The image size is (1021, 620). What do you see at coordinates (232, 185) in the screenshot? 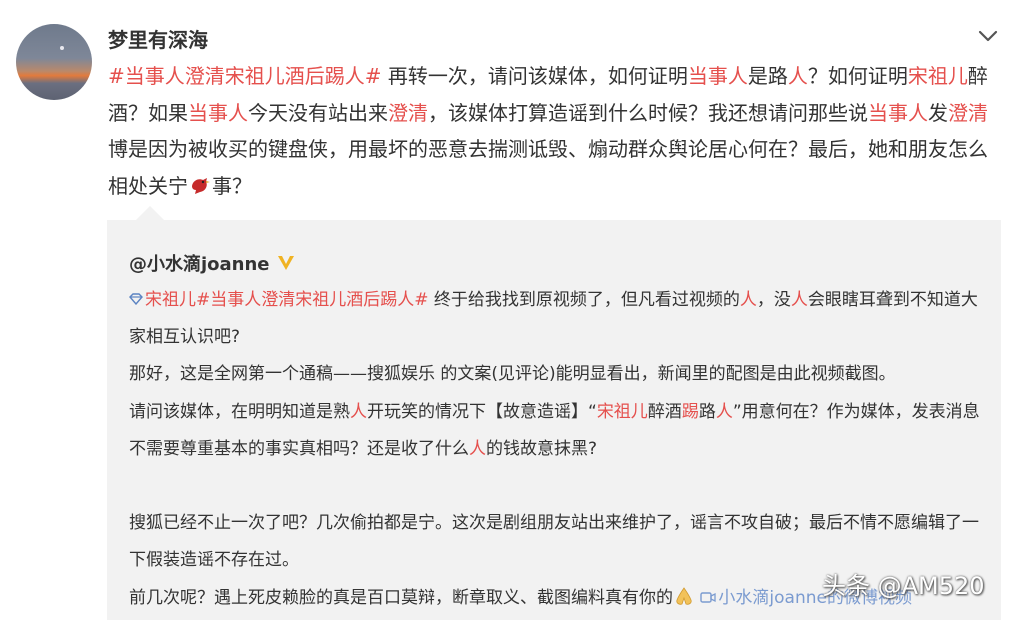
I see `post-tail: 事？` at bounding box center [232, 185].